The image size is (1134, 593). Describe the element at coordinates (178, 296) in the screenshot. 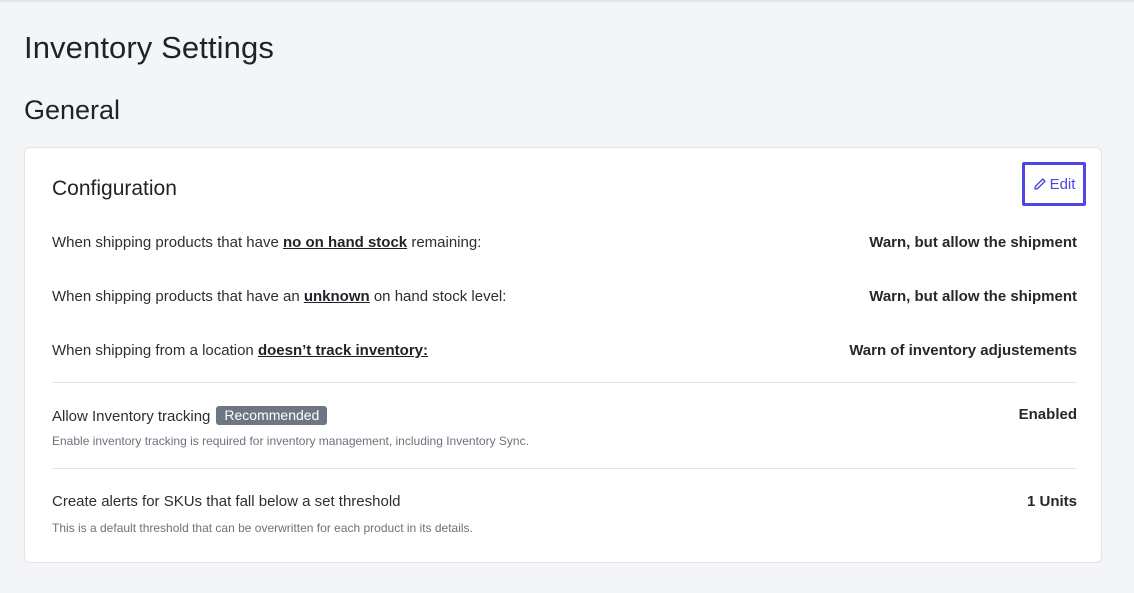

I see `label-prefix: When shipping products that have an` at that location.